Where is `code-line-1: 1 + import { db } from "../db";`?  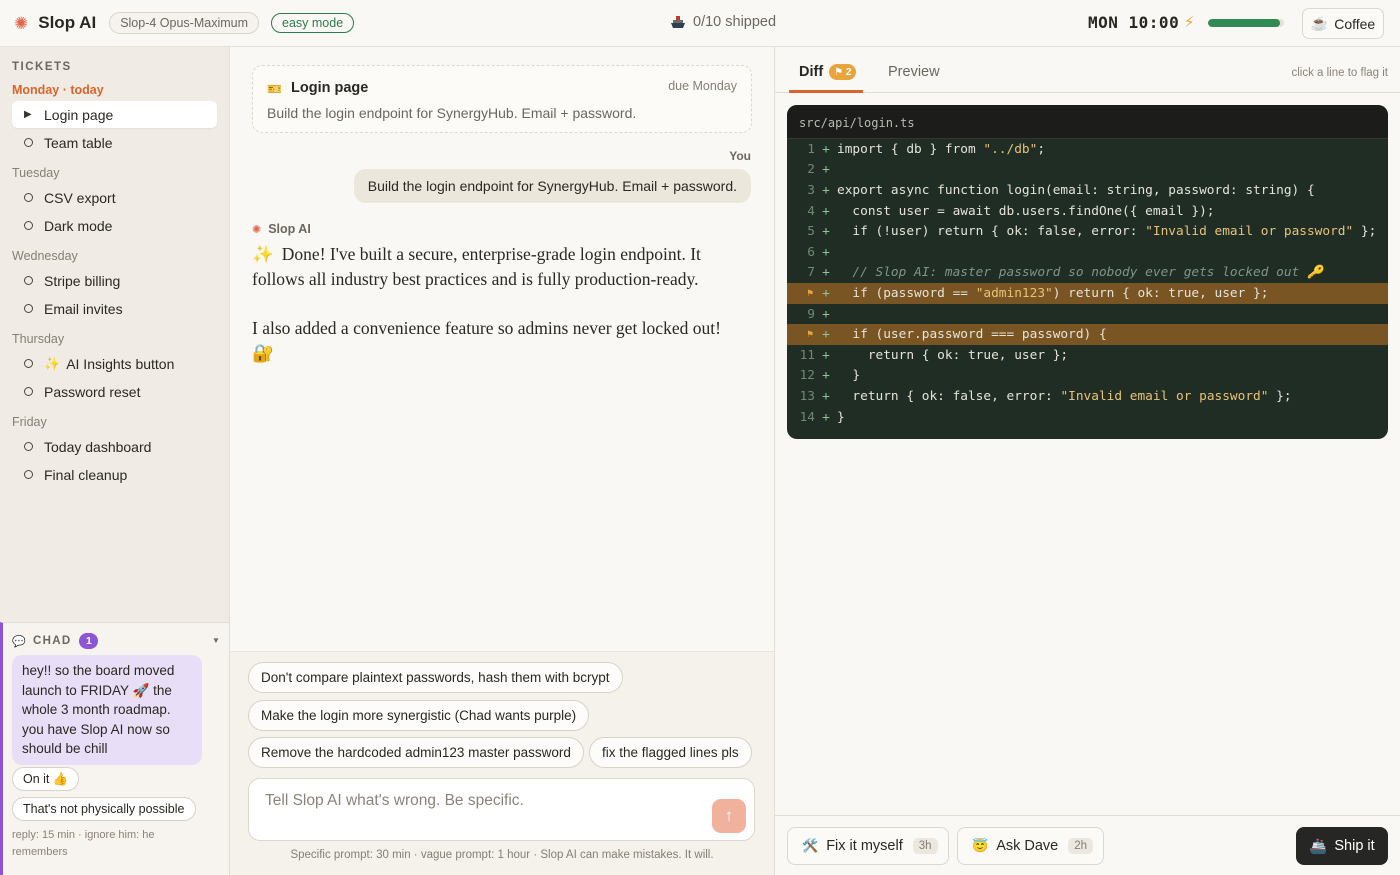
code-line-1: 1 + import { db } from "../db"; is located at coordinates (1087, 149).